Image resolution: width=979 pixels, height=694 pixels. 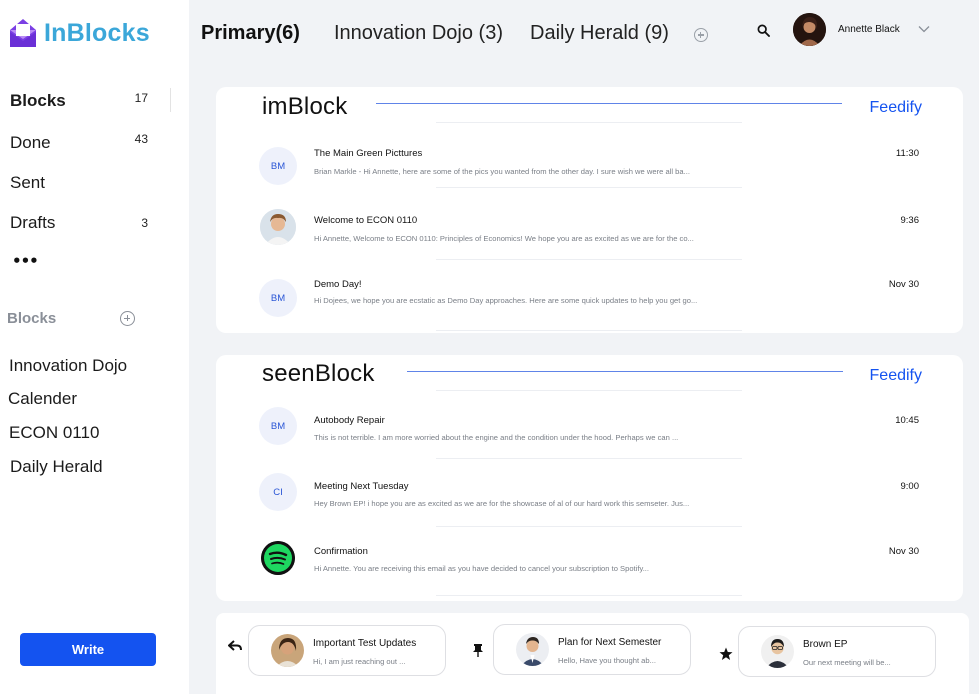 What do you see at coordinates (318, 373) in the screenshot?
I see `block-title: seenBlock` at bounding box center [318, 373].